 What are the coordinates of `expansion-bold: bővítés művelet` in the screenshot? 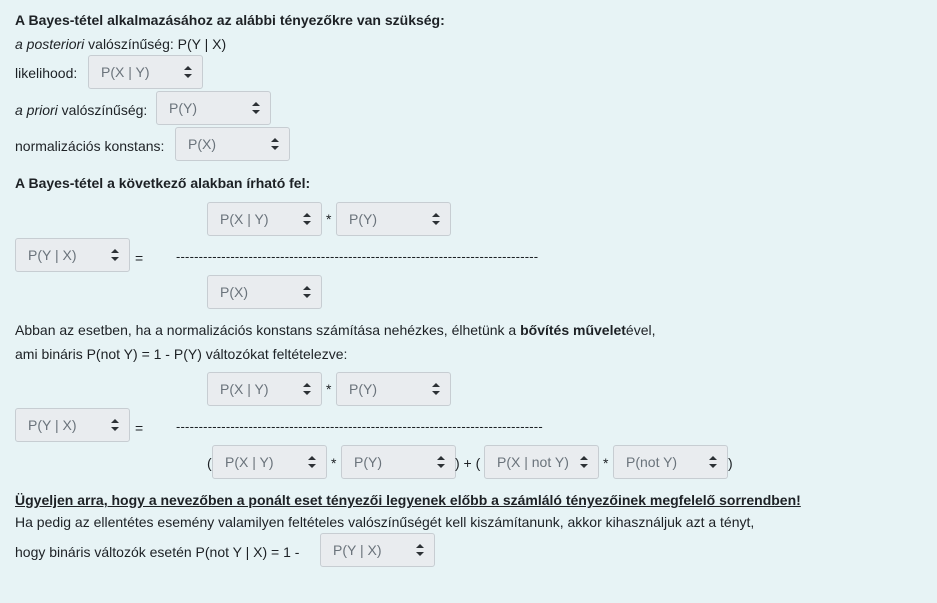 It's located at (573, 330).